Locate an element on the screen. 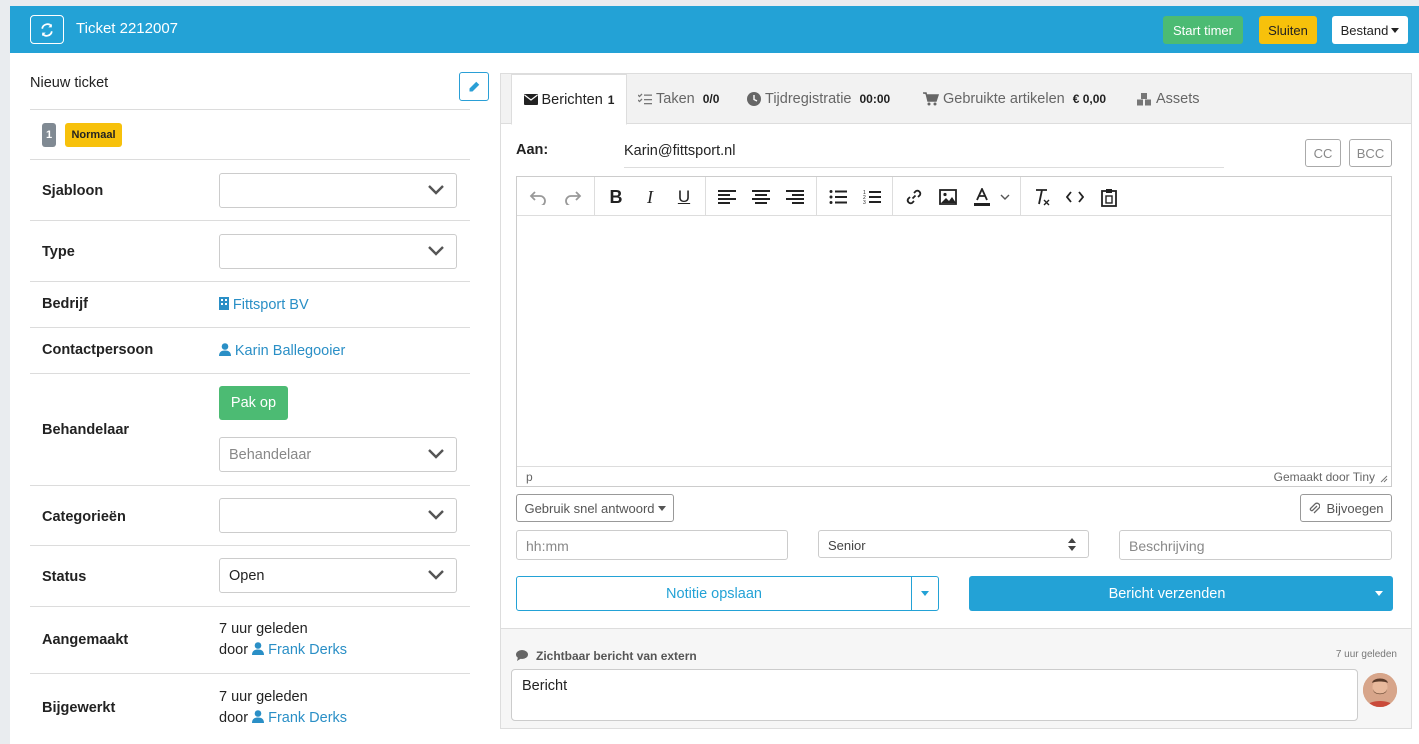  svg-text: 3 is located at coordinates (864, 202).